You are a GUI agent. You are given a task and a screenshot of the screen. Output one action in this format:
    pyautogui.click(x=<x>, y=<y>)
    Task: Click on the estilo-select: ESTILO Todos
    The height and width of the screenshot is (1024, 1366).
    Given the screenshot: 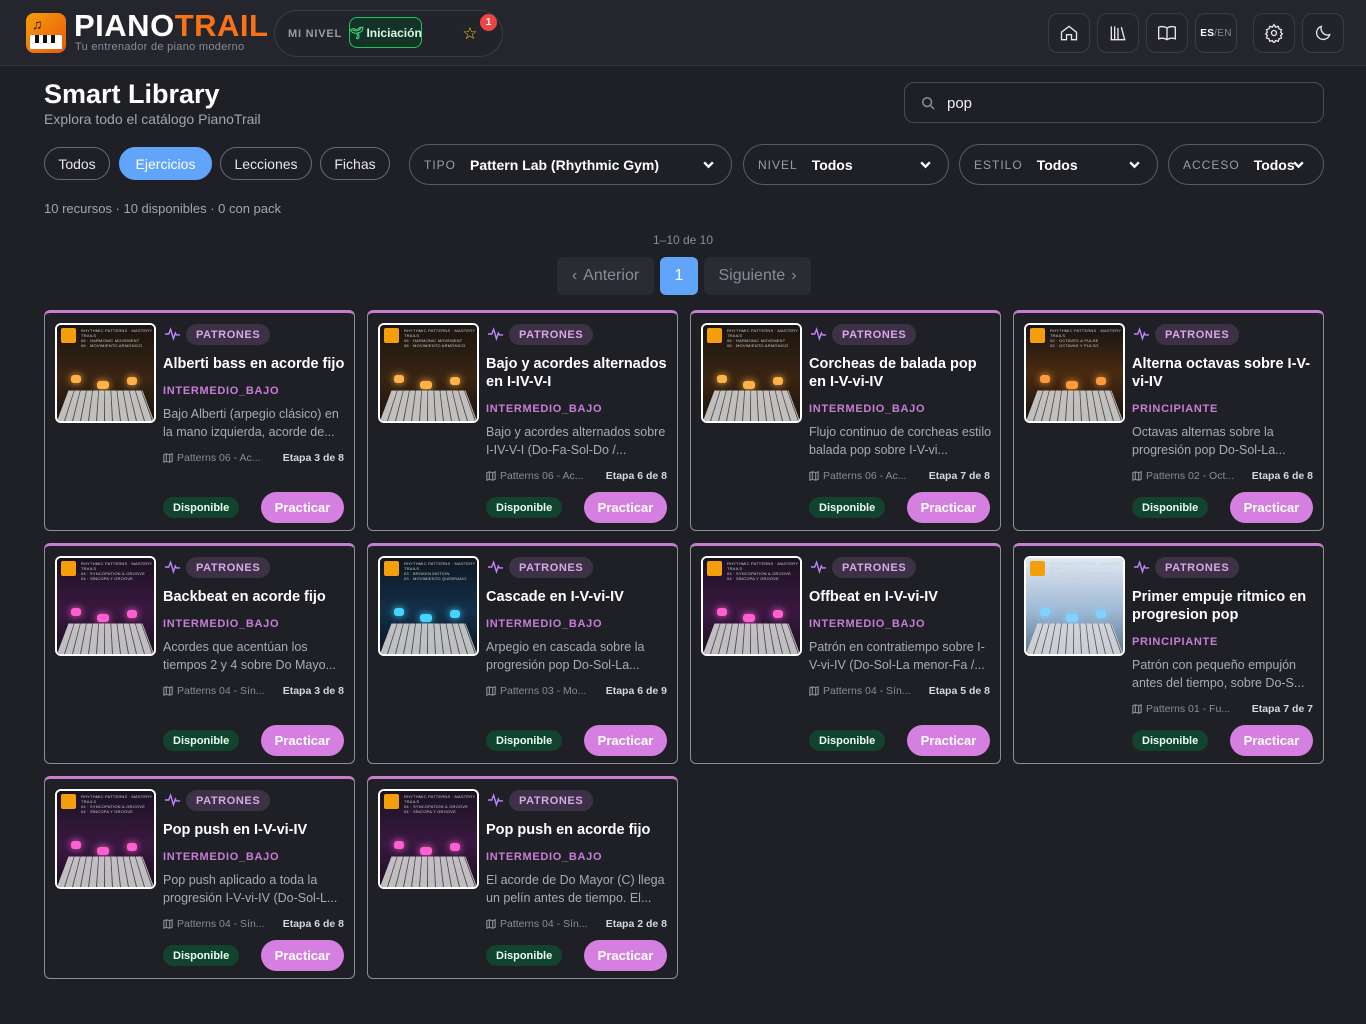 What is the action you would take?
    pyautogui.click(x=1058, y=164)
    